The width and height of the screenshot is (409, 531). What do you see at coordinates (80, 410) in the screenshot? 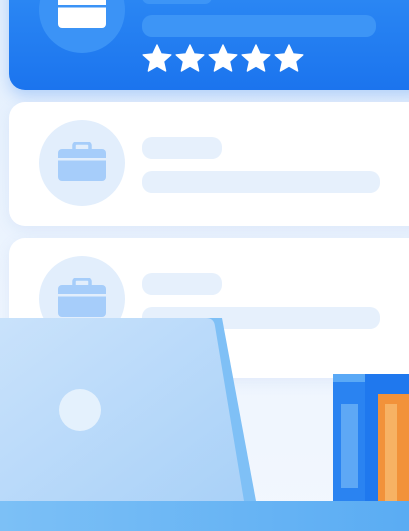
I see `logo-icon` at bounding box center [80, 410].